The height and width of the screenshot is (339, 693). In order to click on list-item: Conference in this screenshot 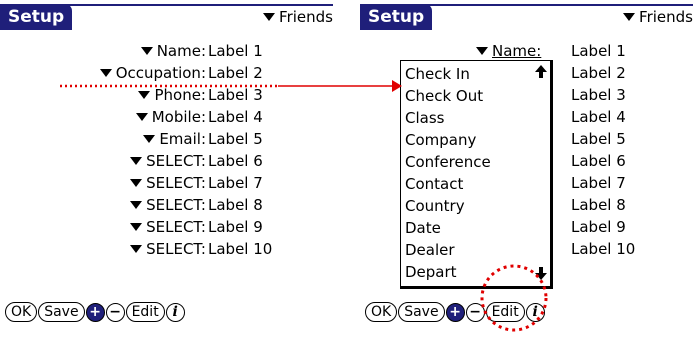, I will do `click(448, 162)`.